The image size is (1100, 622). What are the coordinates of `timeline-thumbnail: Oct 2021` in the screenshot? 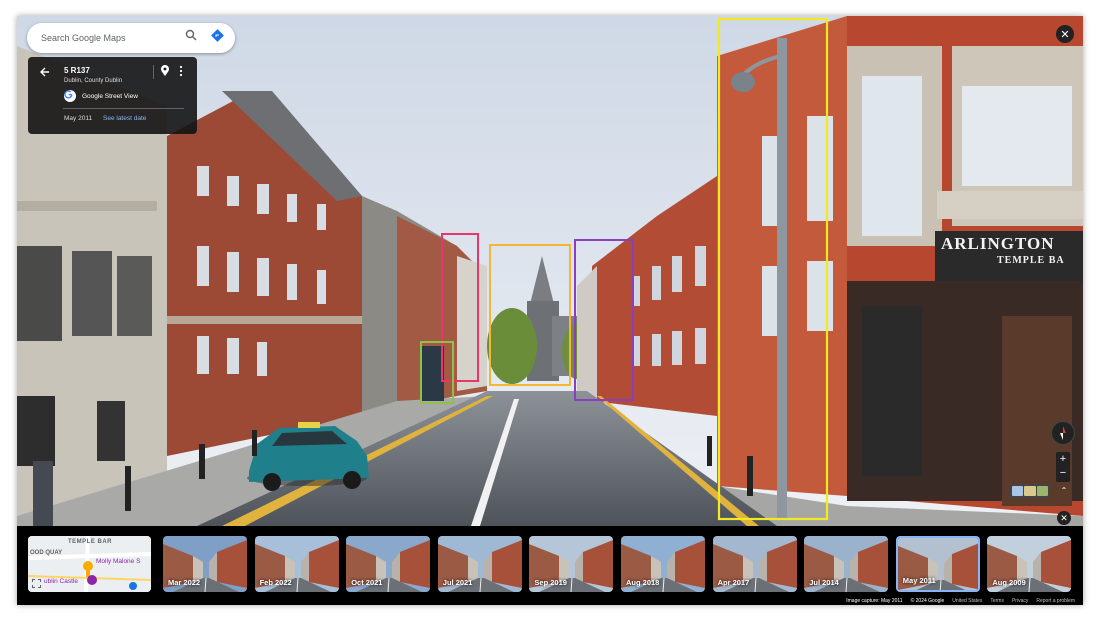 It's located at (388, 564).